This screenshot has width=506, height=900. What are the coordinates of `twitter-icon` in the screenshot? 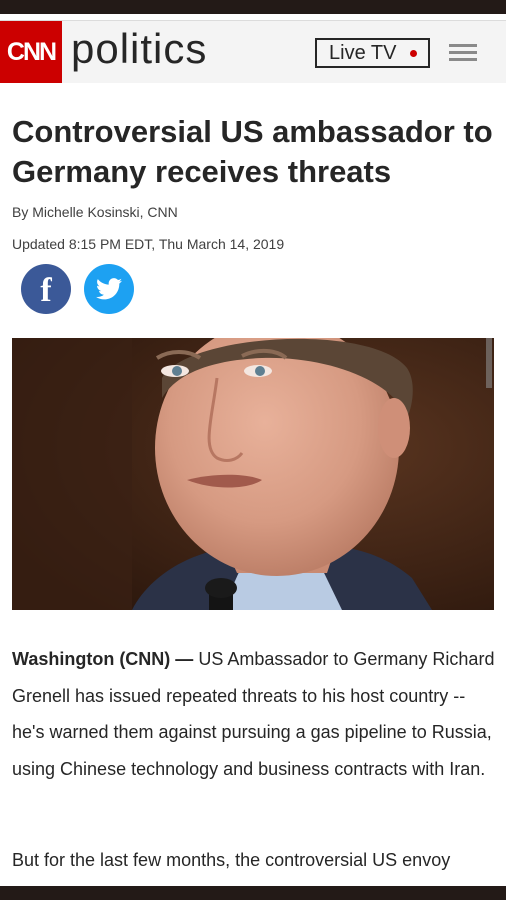 It's located at (109, 289).